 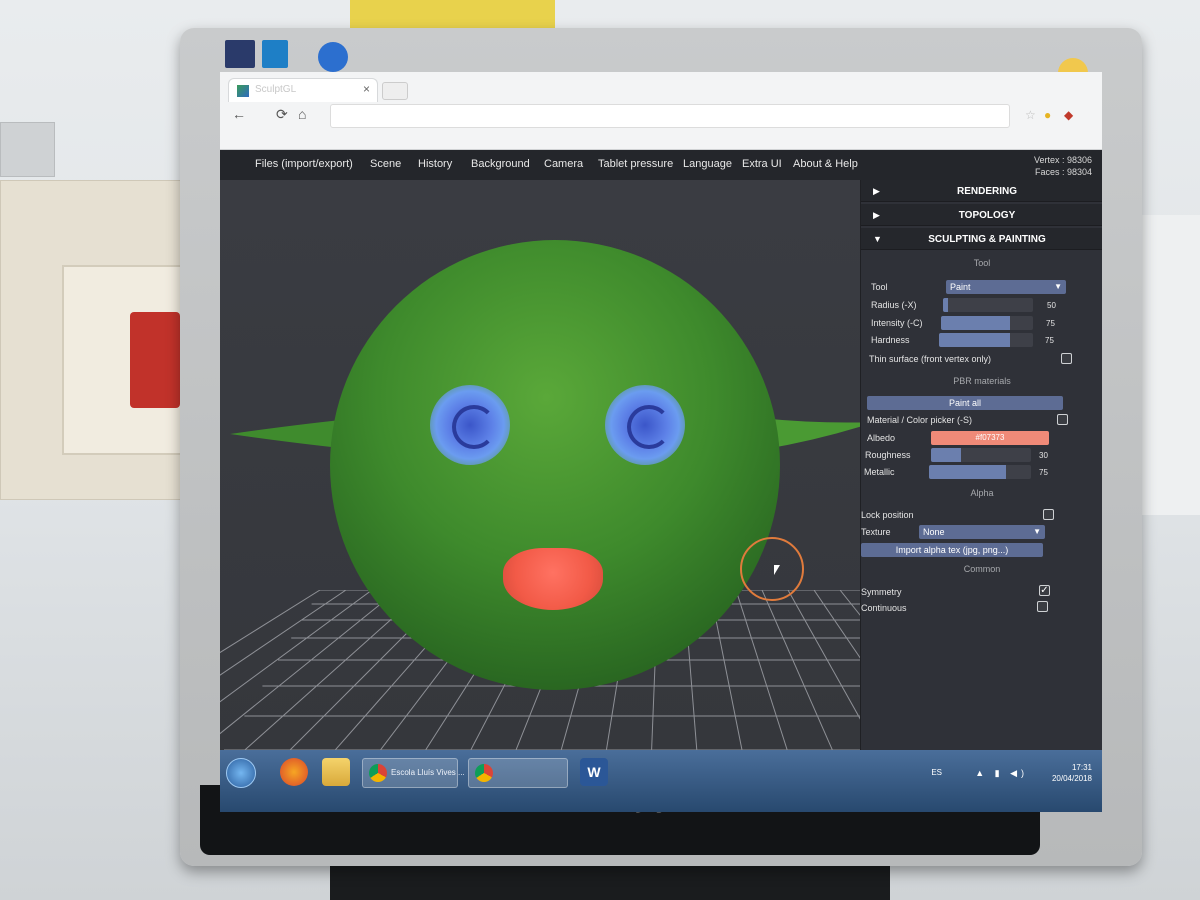 What do you see at coordinates (887, 515) in the screenshot?
I see `lock-position-label: Lock position` at bounding box center [887, 515].